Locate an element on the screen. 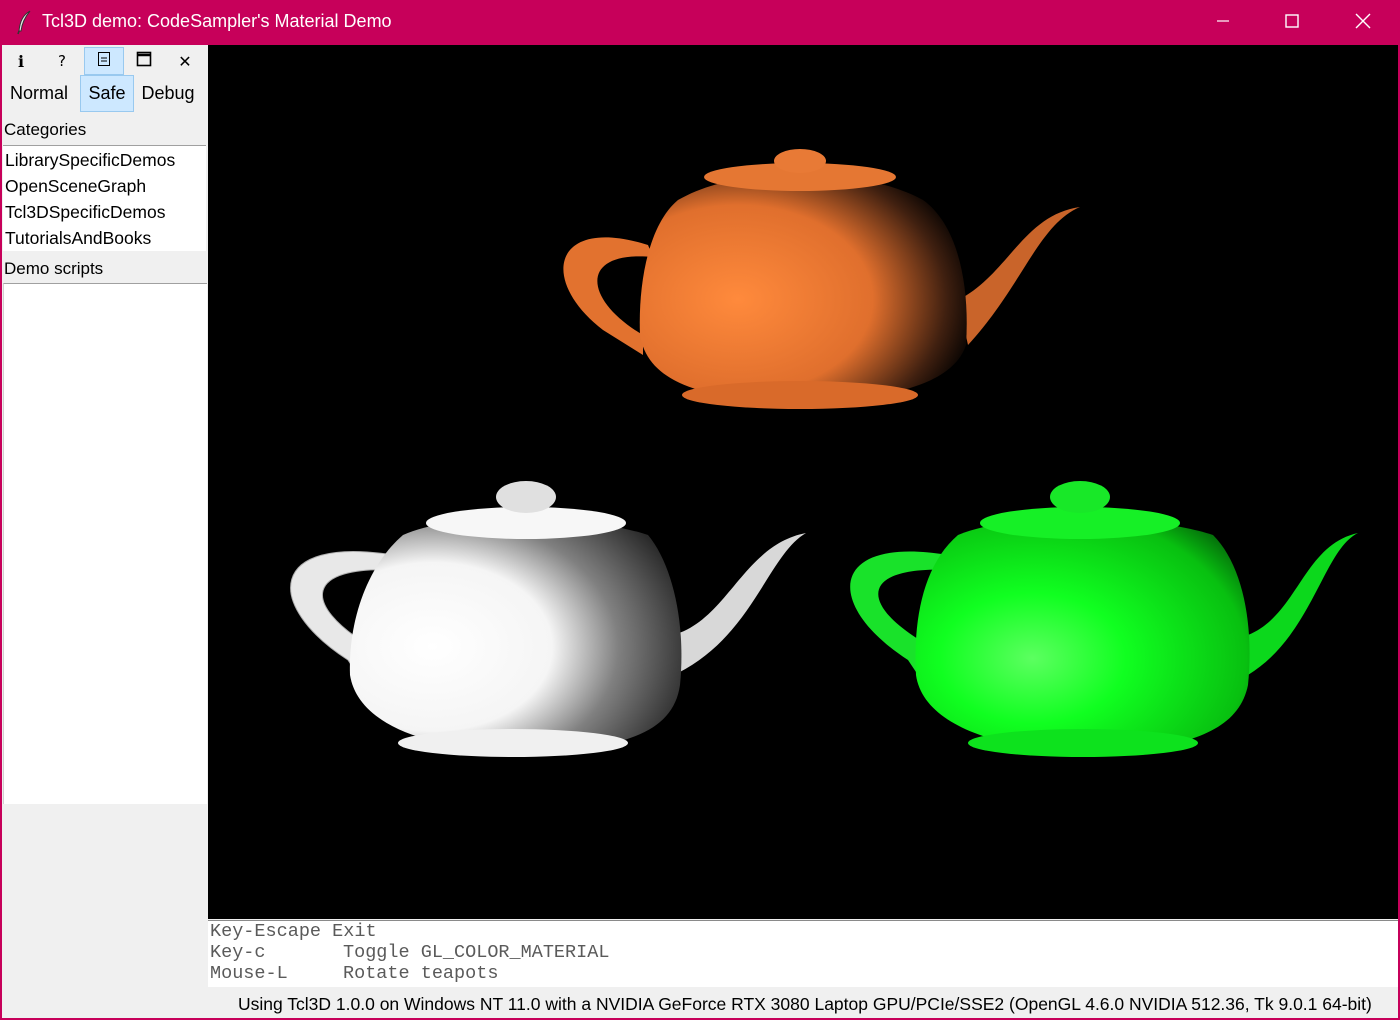 The width and height of the screenshot is (1400, 1020). mode-safe-button: Safe is located at coordinates (107, 93).